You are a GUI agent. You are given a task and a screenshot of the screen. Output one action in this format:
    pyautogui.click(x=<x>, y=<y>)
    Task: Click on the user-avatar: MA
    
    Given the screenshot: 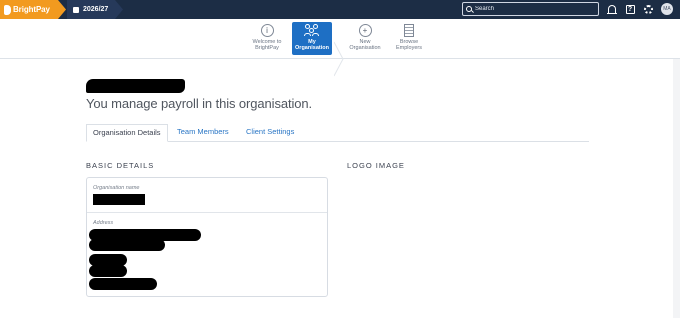 What is the action you would take?
    pyautogui.click(x=667, y=9)
    